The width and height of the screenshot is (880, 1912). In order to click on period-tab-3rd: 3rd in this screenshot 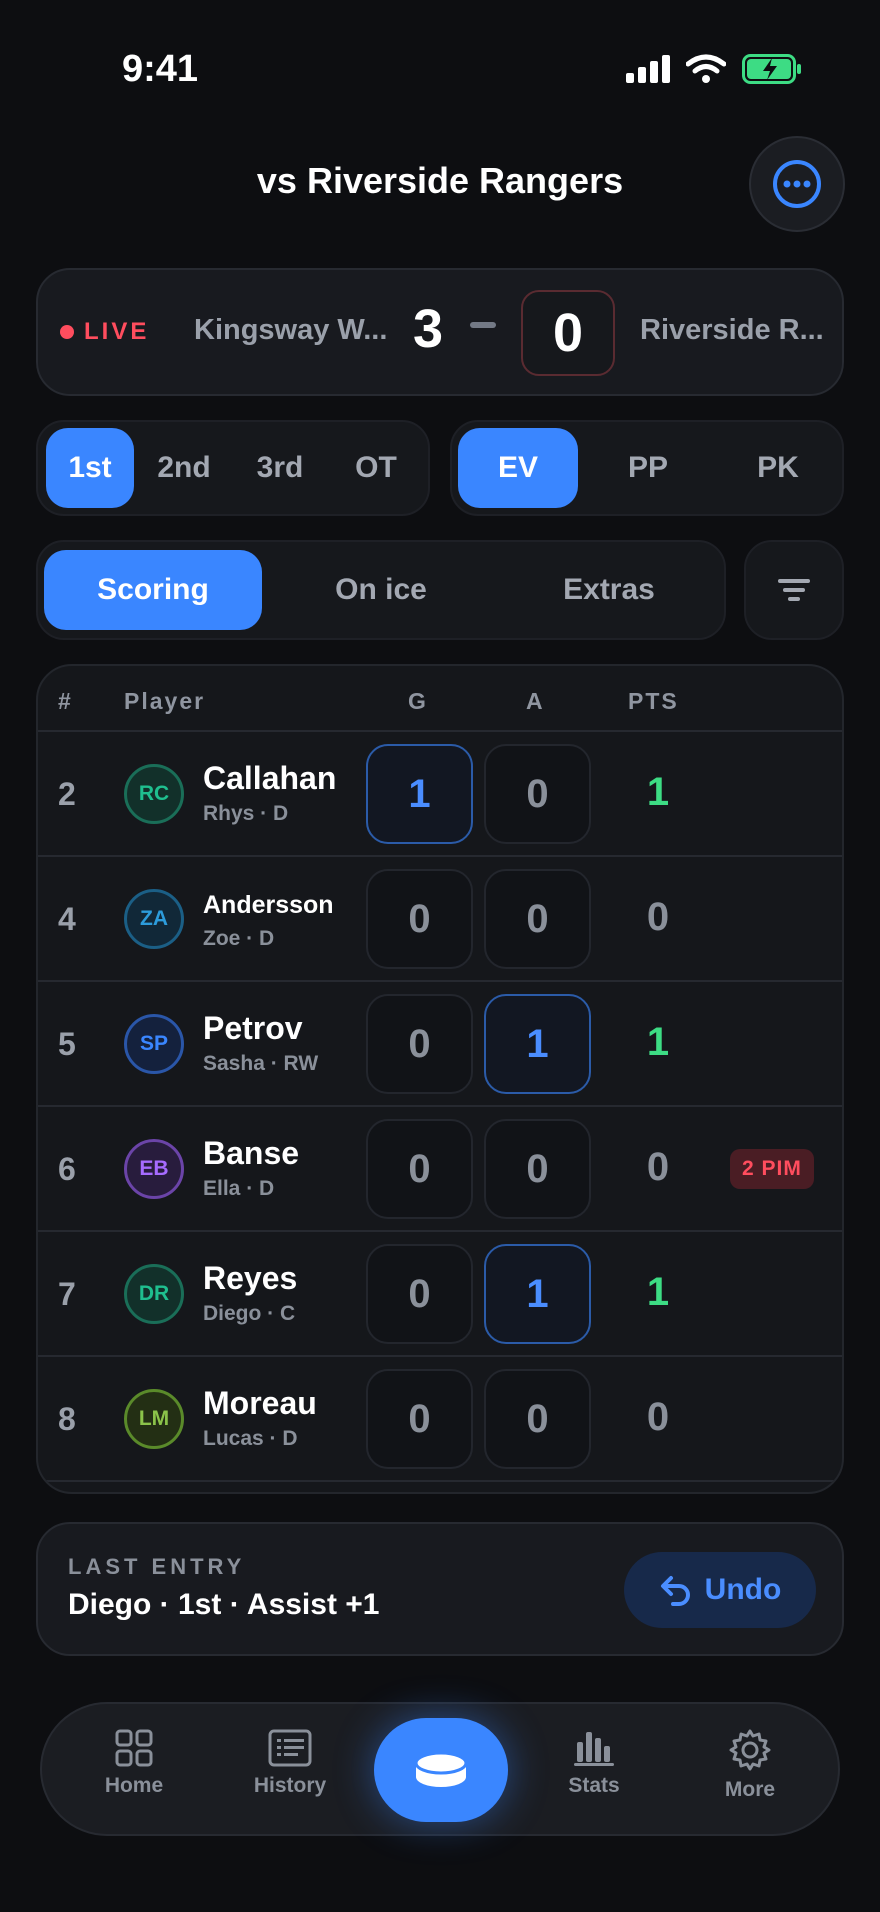, I will do `click(280, 468)`.